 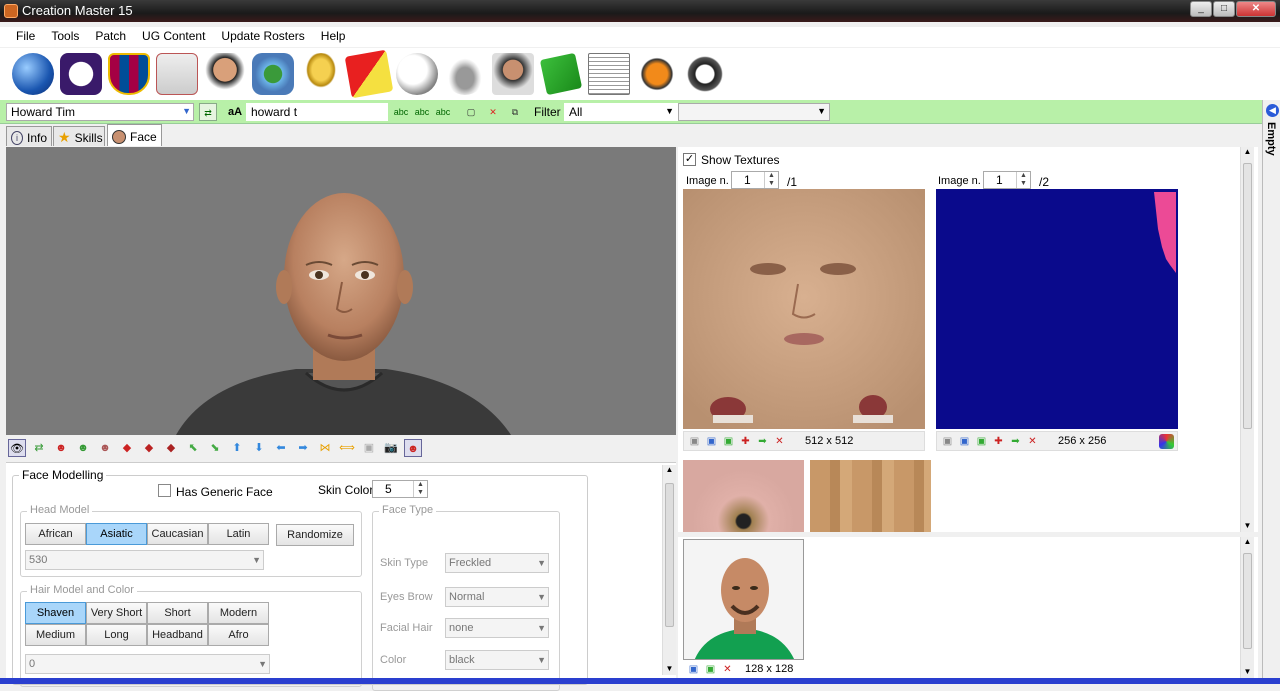 I want to click on newspaper-icon, so click(x=609, y=74).